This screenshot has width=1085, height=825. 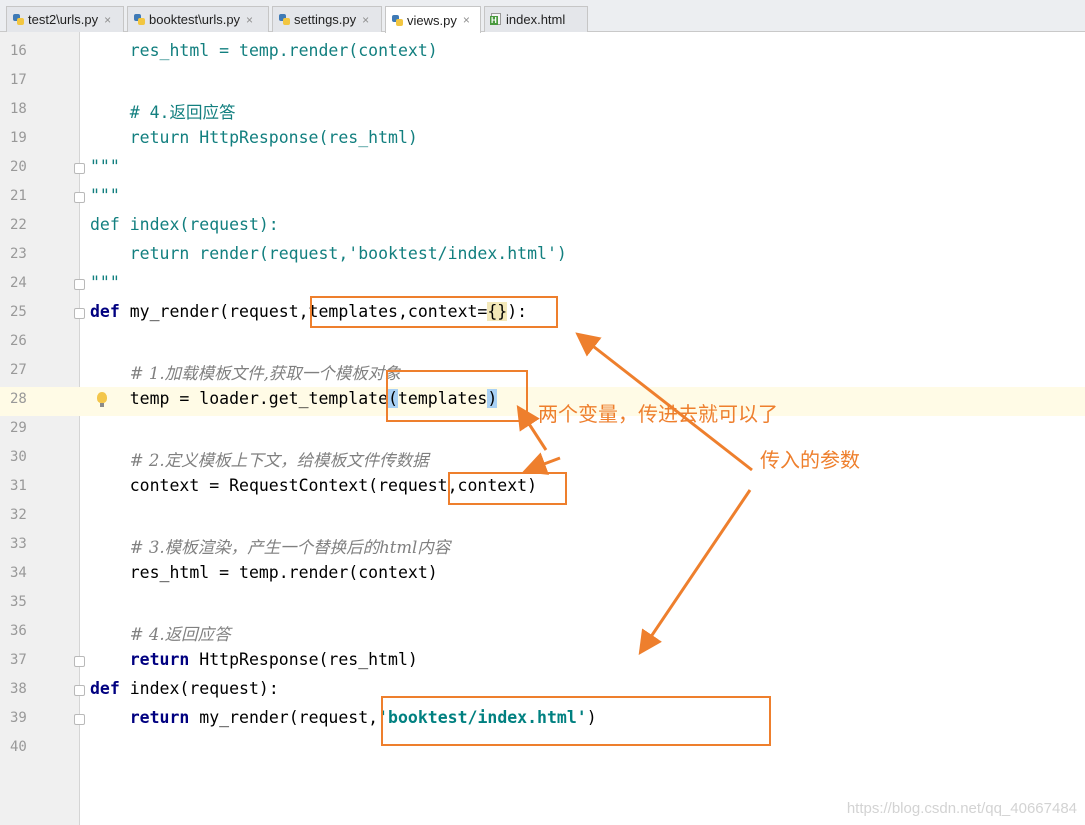 I want to click on arrow-to-template-path, so click(x=695, y=572).